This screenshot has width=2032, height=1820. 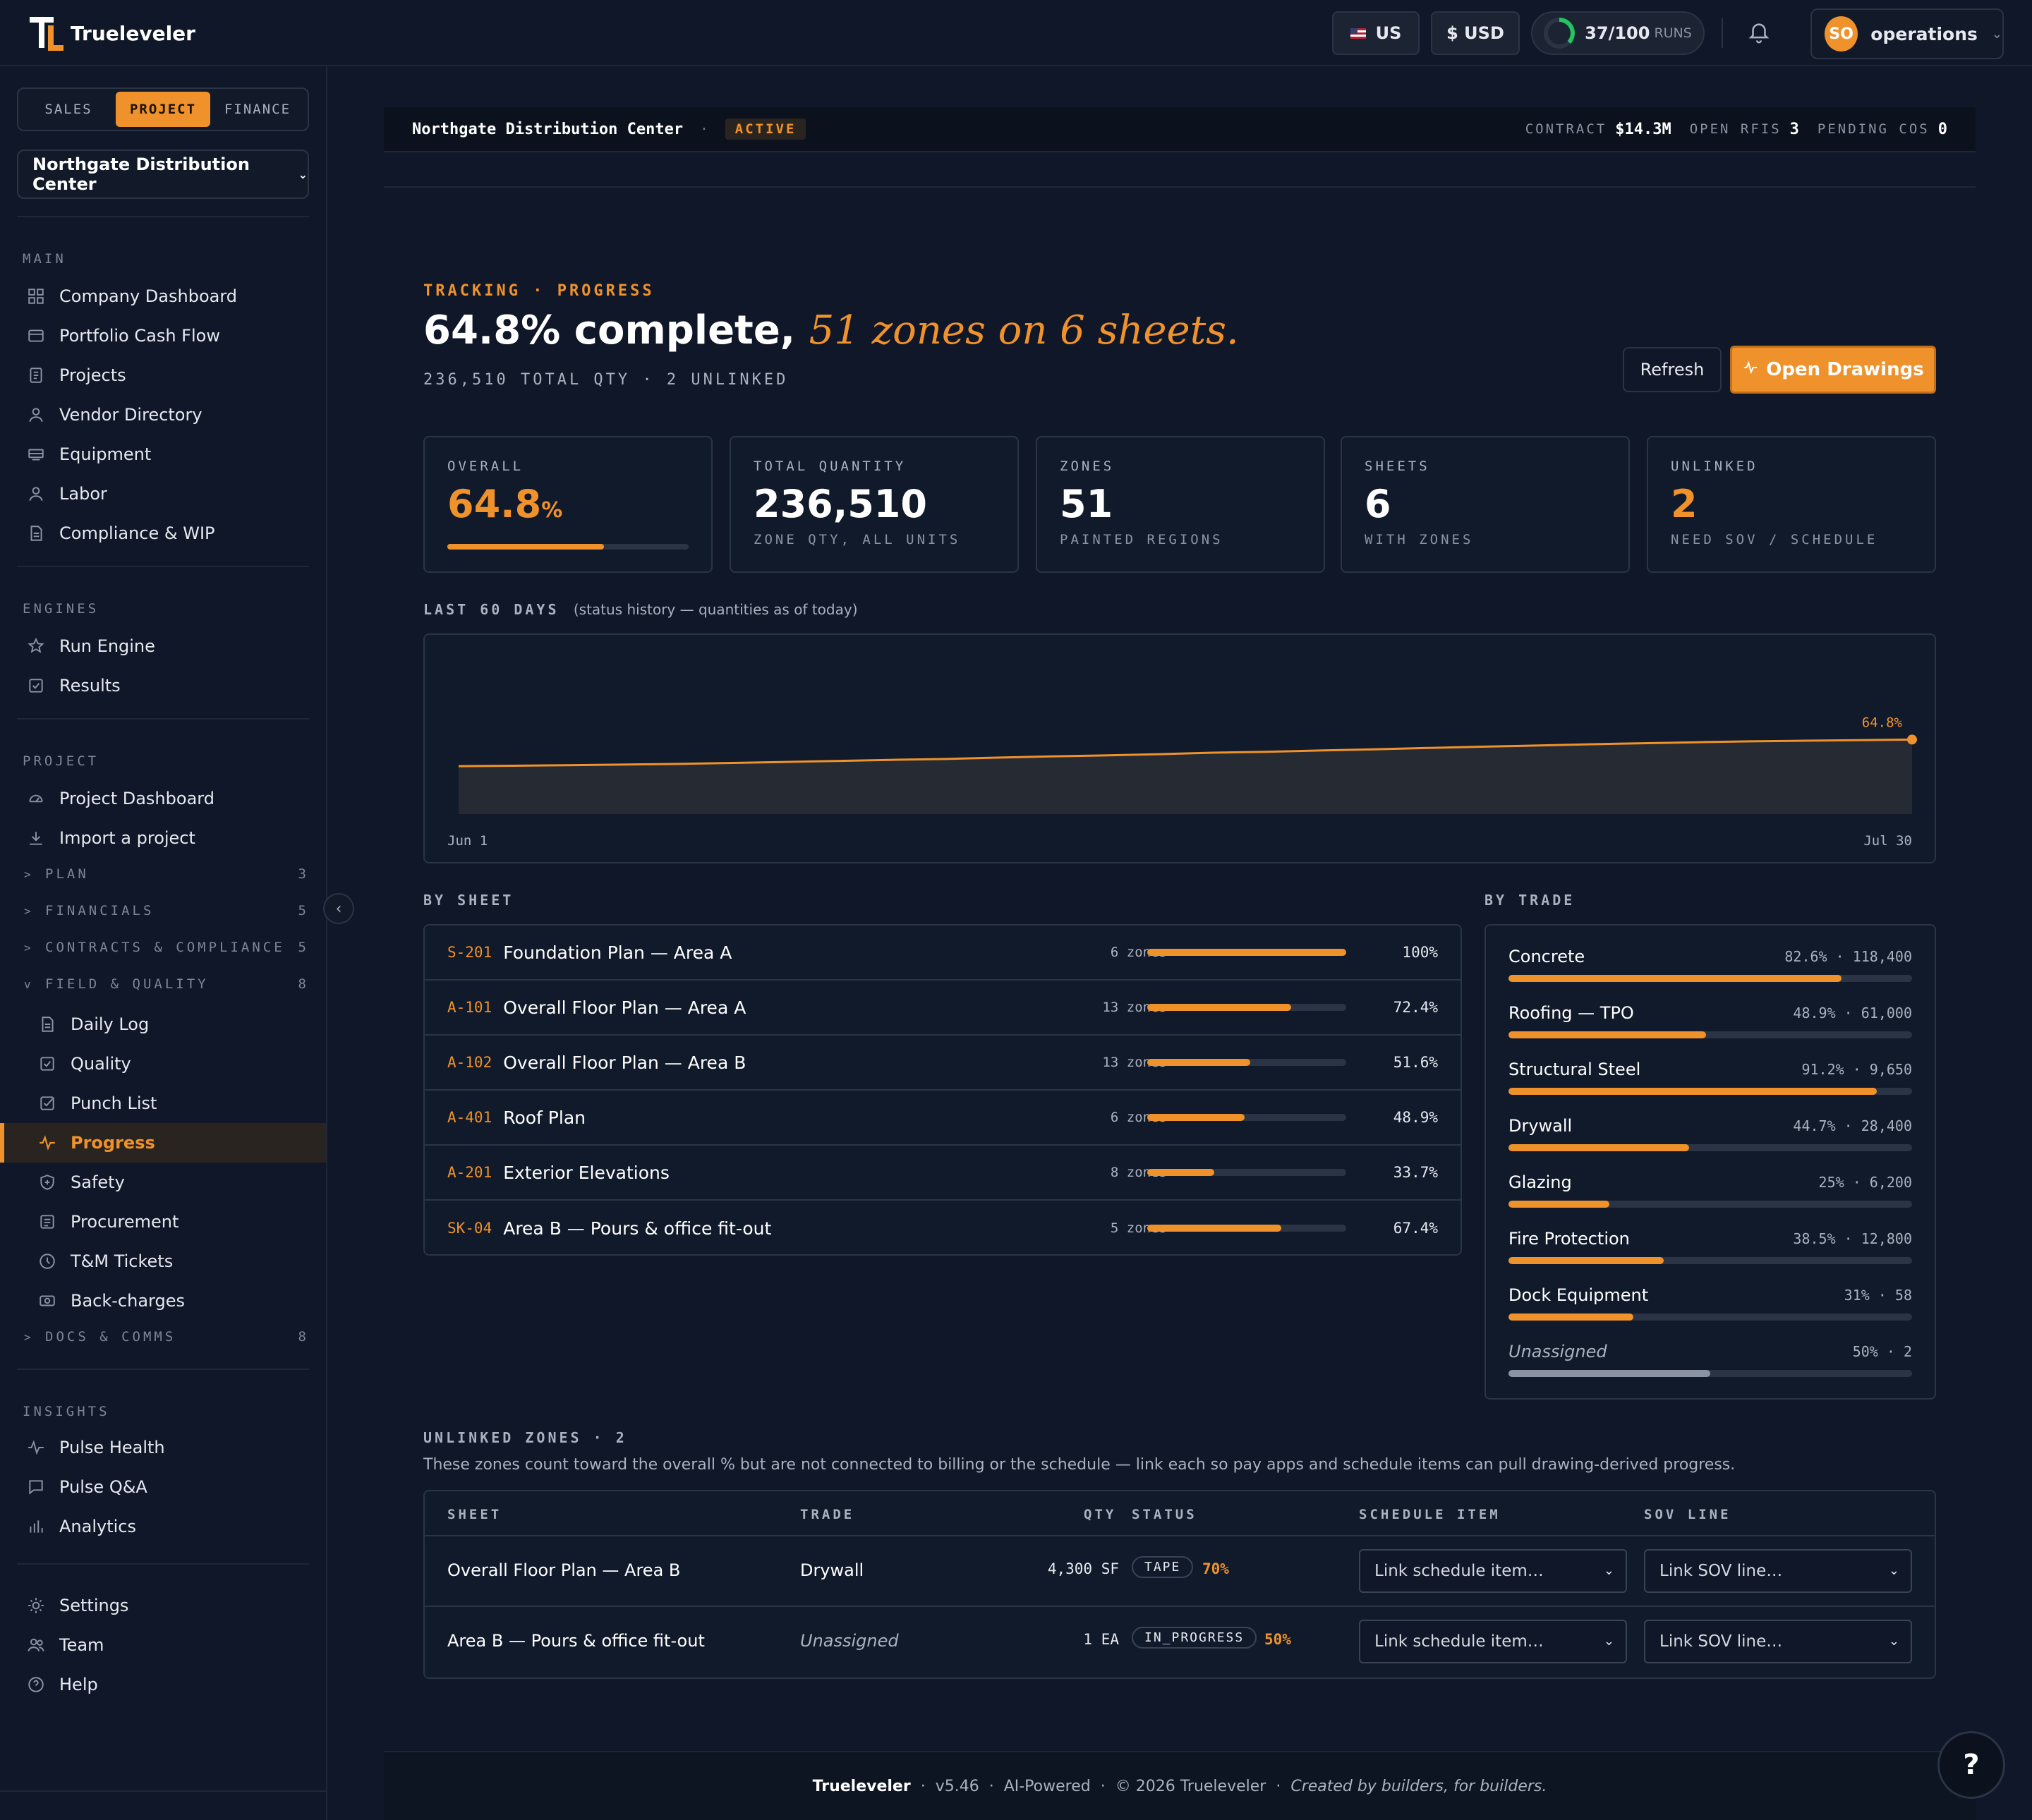 I want to click on notifications-bell-icon, so click(x=1759, y=33).